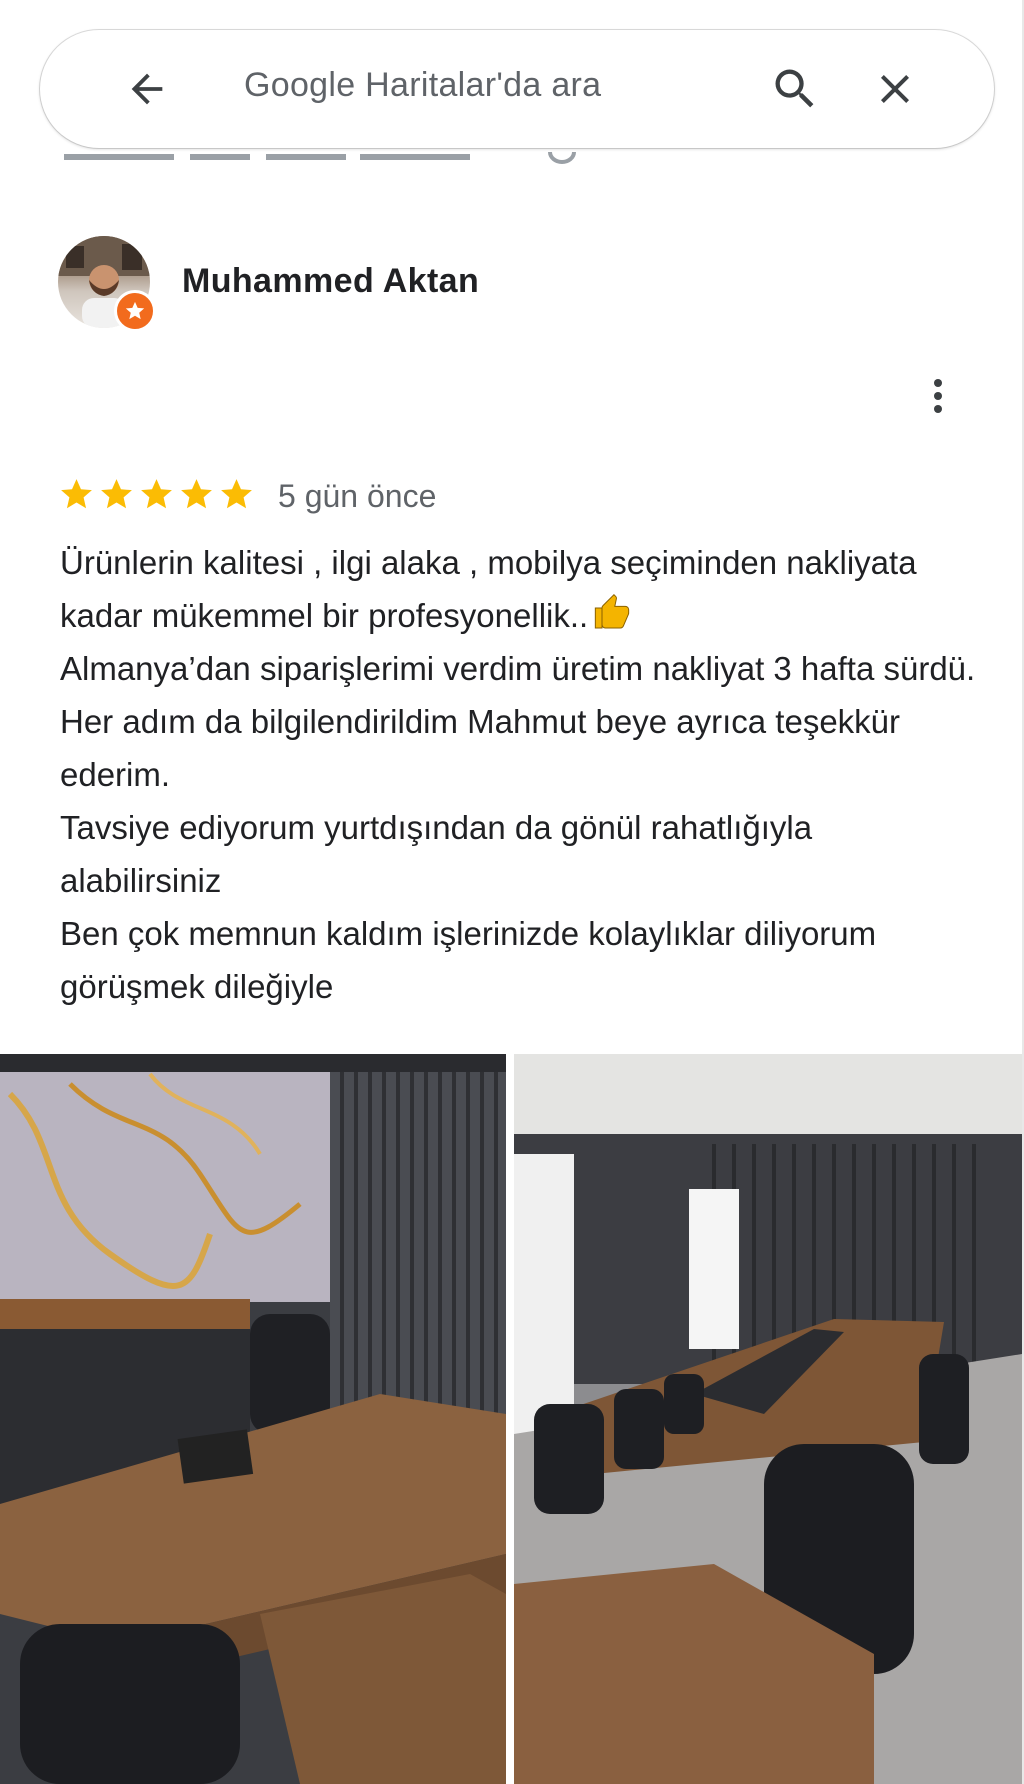 This screenshot has height=1784, width=1024. I want to click on star-rating, so click(156, 494).